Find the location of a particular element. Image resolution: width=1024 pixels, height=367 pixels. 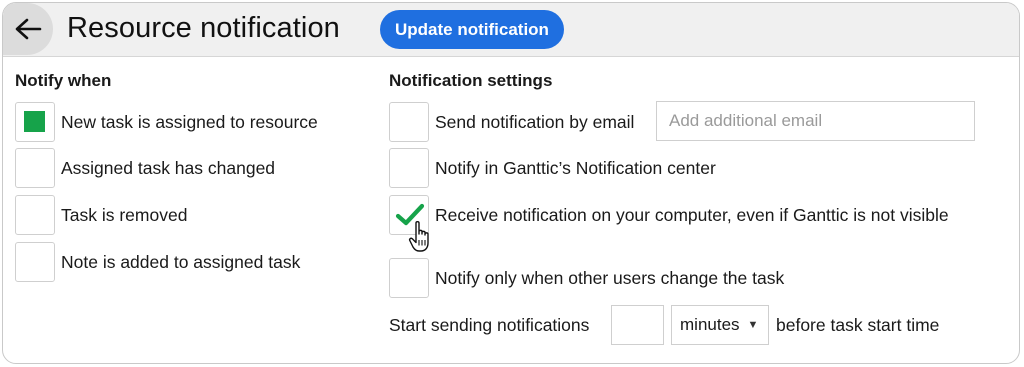

hand-cursor-icon is located at coordinates (418, 236).